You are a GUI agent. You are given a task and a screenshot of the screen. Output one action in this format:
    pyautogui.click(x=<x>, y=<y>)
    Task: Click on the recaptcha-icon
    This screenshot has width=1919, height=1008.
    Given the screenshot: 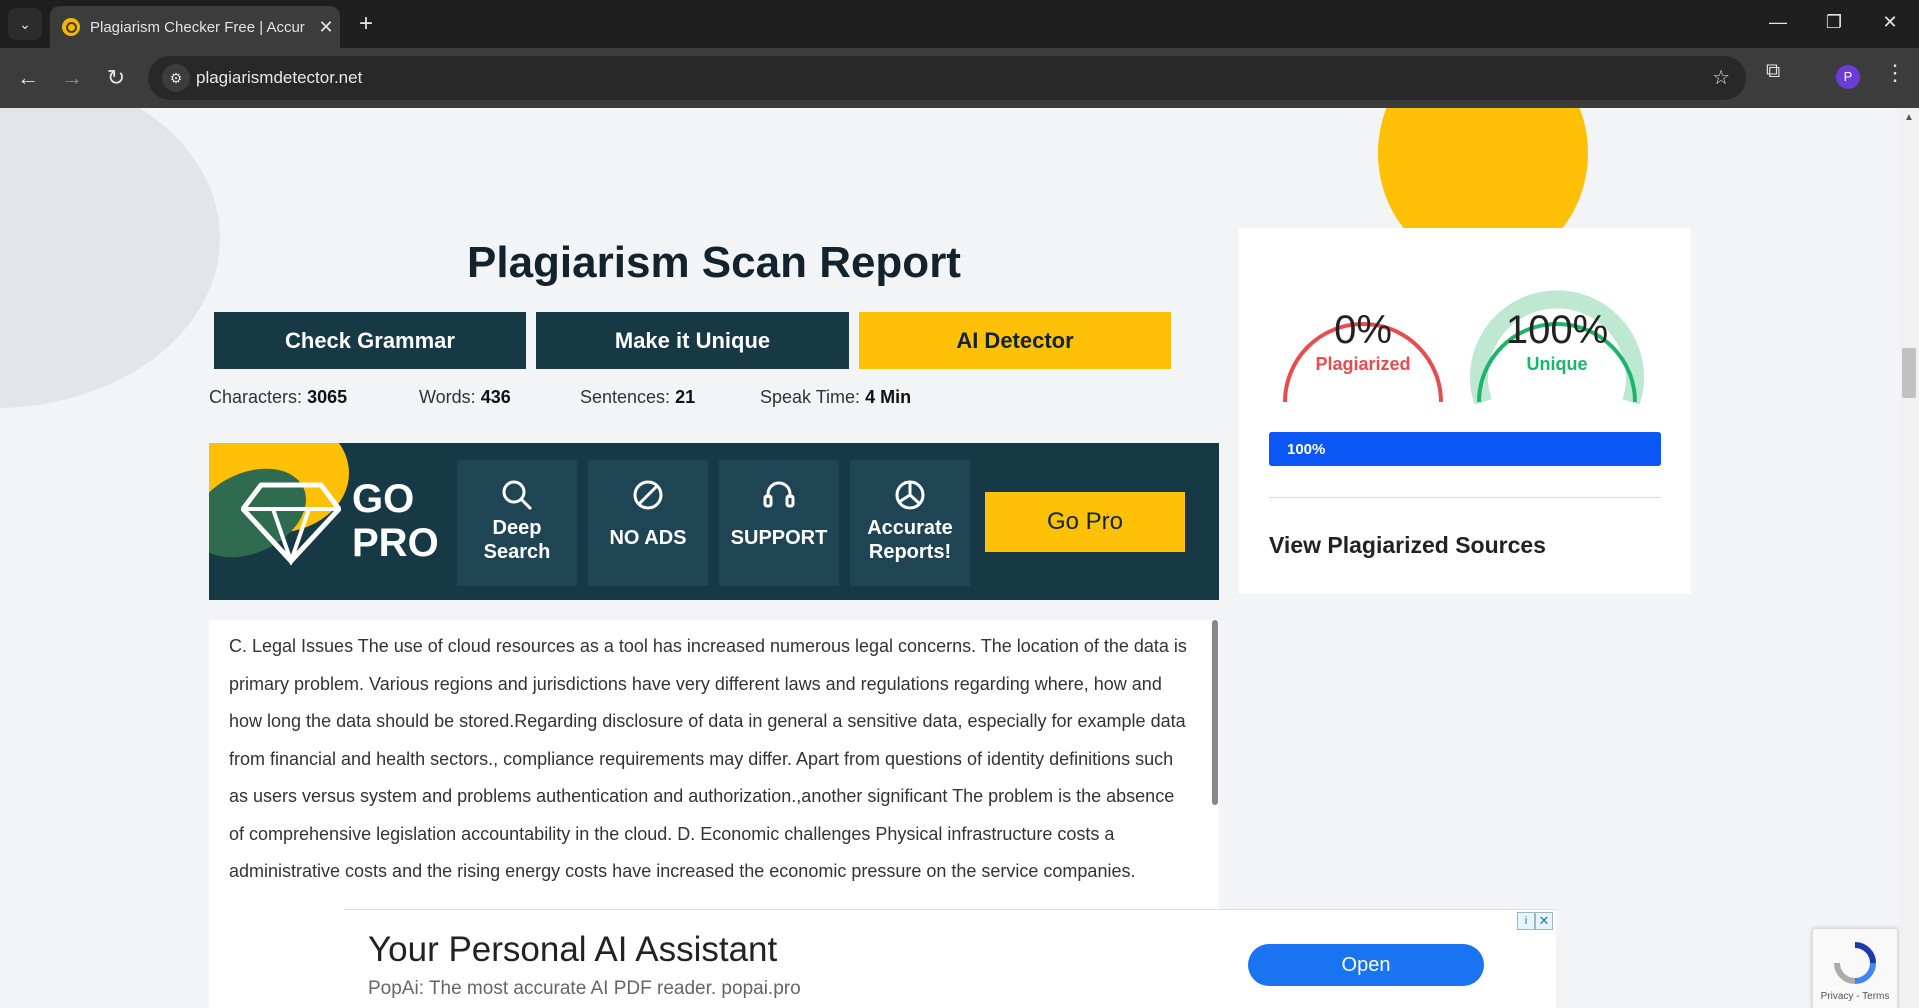 What is the action you would take?
    pyautogui.click(x=1855, y=963)
    